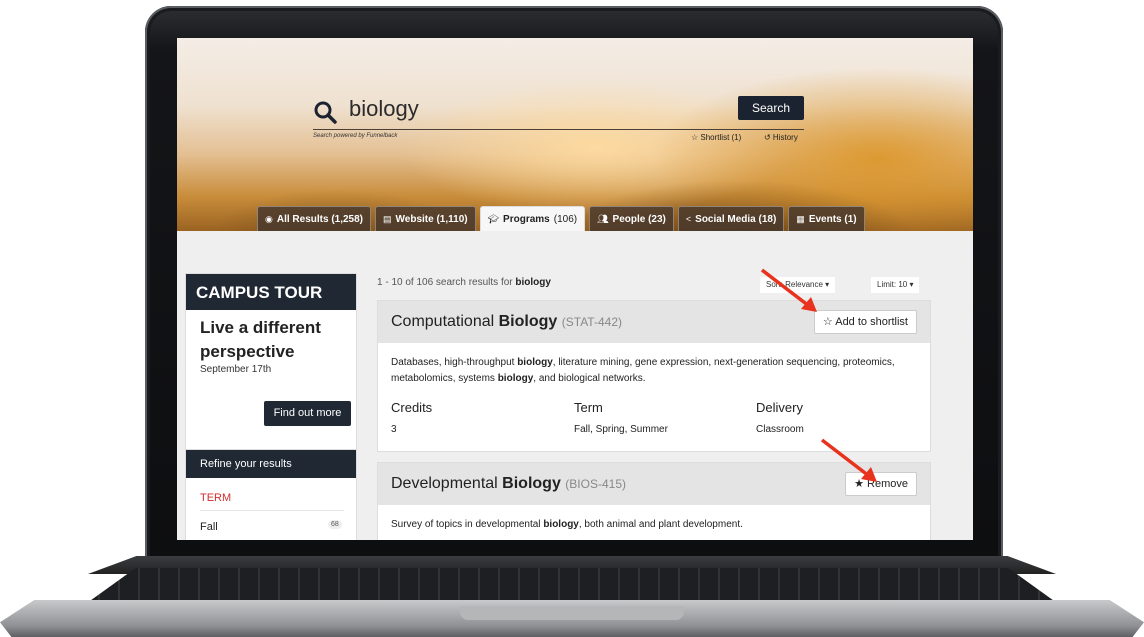 The height and width of the screenshot is (637, 1144). I want to click on calendar-icon: ▦, so click(800, 218).